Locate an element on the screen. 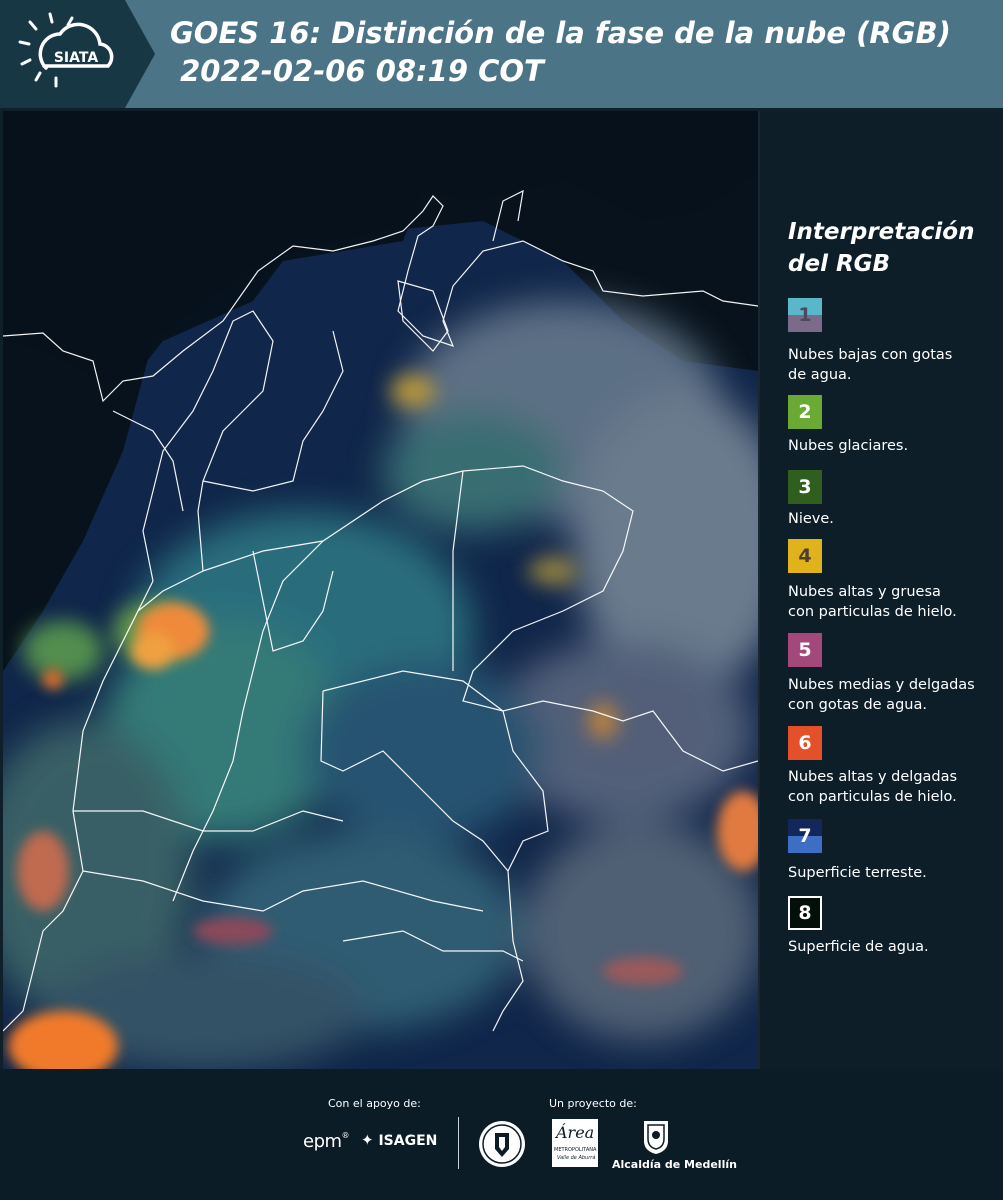  legend-number-1: 1 is located at coordinates (805, 315).